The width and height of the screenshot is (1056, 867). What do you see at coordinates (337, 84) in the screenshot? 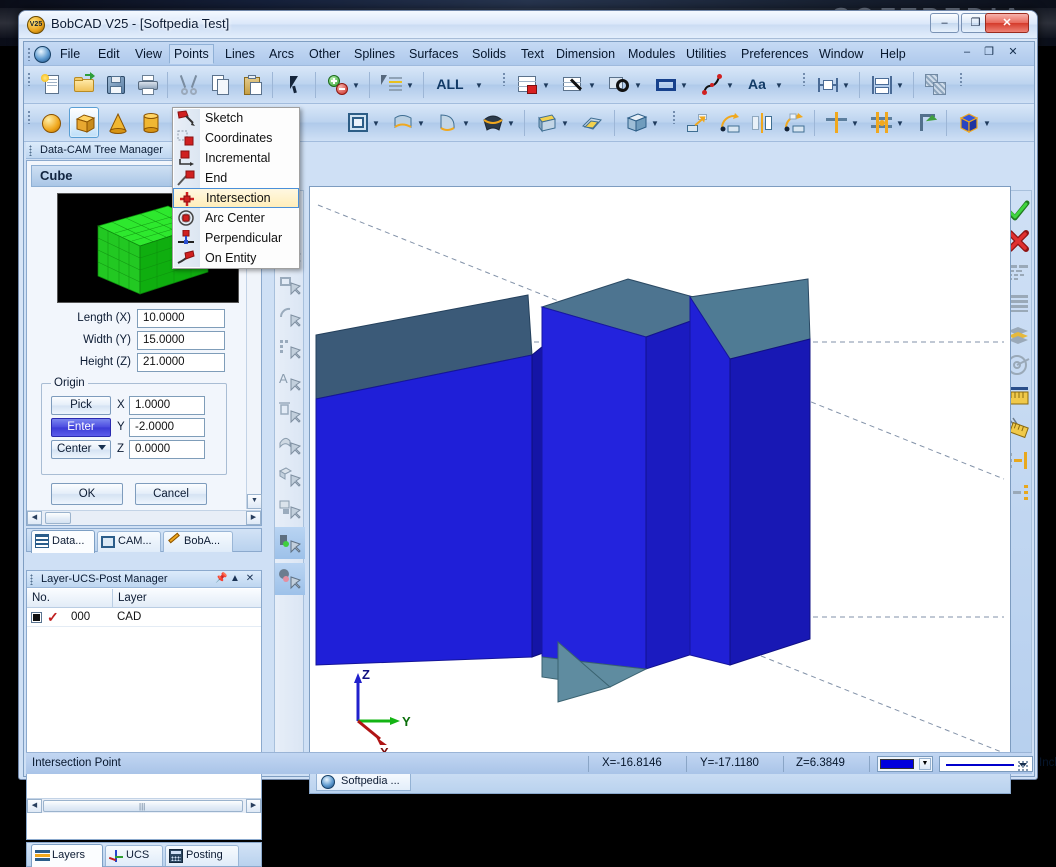
I see `add-remove-selection-button` at bounding box center [337, 84].